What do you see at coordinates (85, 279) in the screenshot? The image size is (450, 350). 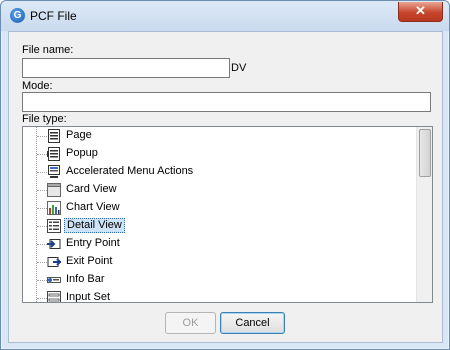 I see `file-type-item-label: Info Bar` at bounding box center [85, 279].